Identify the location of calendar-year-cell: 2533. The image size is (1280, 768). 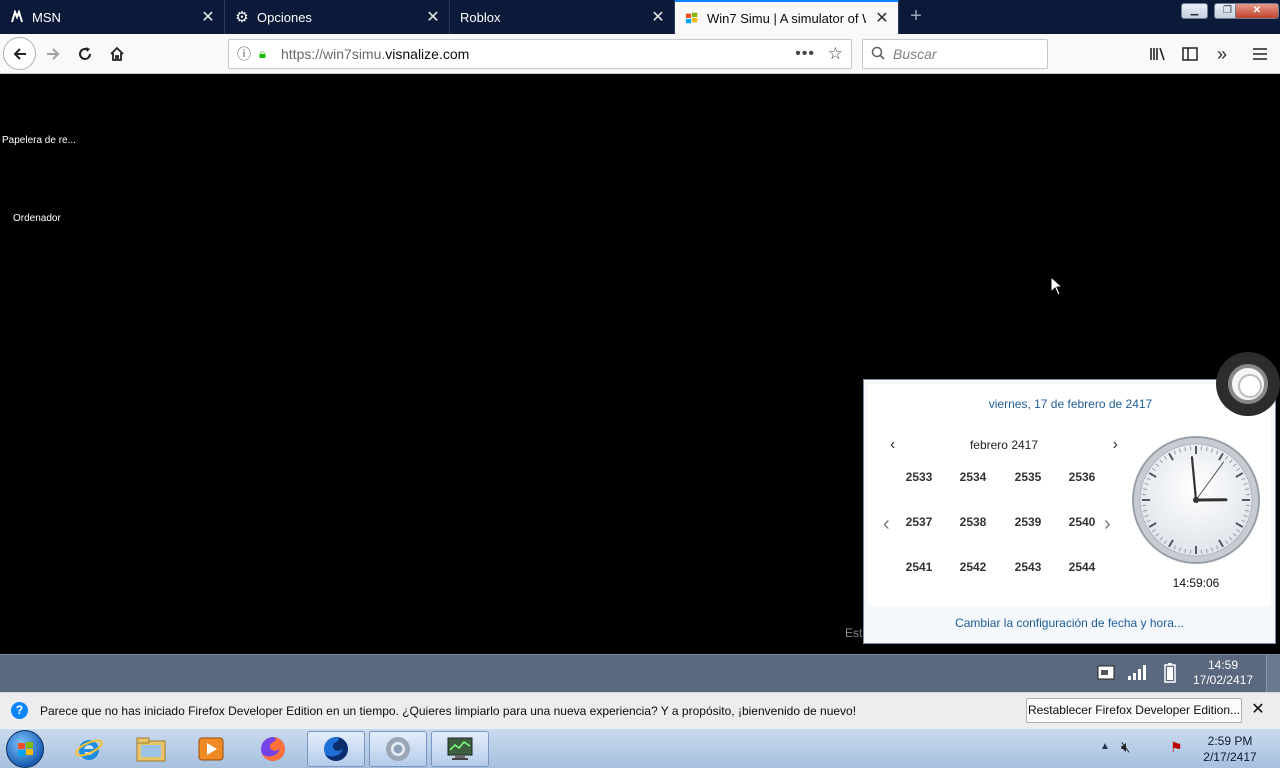
(919, 477).